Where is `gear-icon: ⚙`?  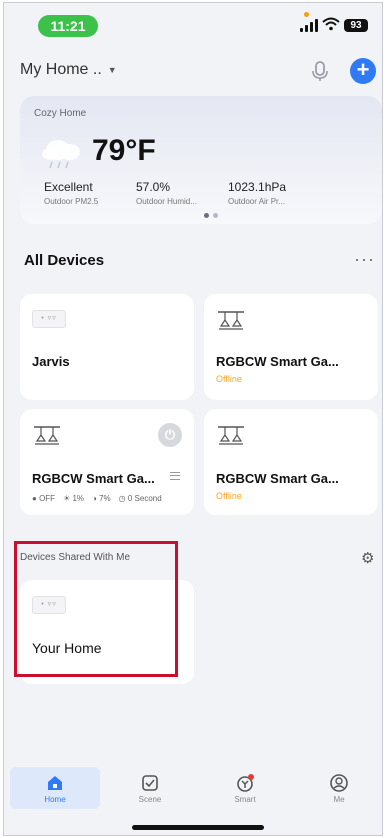 gear-icon: ⚙ is located at coordinates (367, 558).